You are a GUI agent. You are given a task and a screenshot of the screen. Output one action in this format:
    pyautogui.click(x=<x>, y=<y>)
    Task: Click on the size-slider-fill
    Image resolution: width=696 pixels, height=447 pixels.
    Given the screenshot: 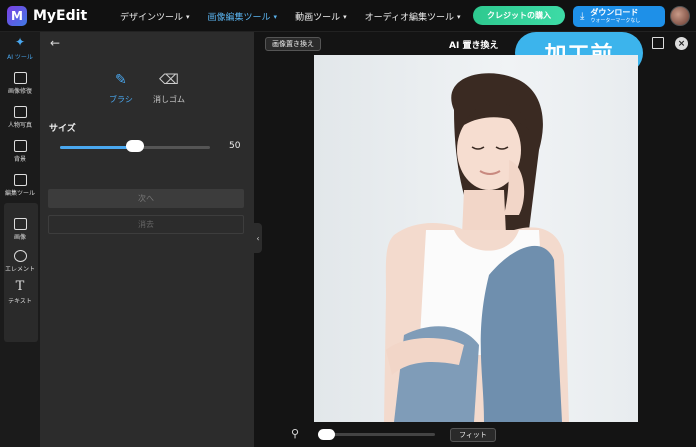 What is the action you would take?
    pyautogui.click(x=97, y=147)
    